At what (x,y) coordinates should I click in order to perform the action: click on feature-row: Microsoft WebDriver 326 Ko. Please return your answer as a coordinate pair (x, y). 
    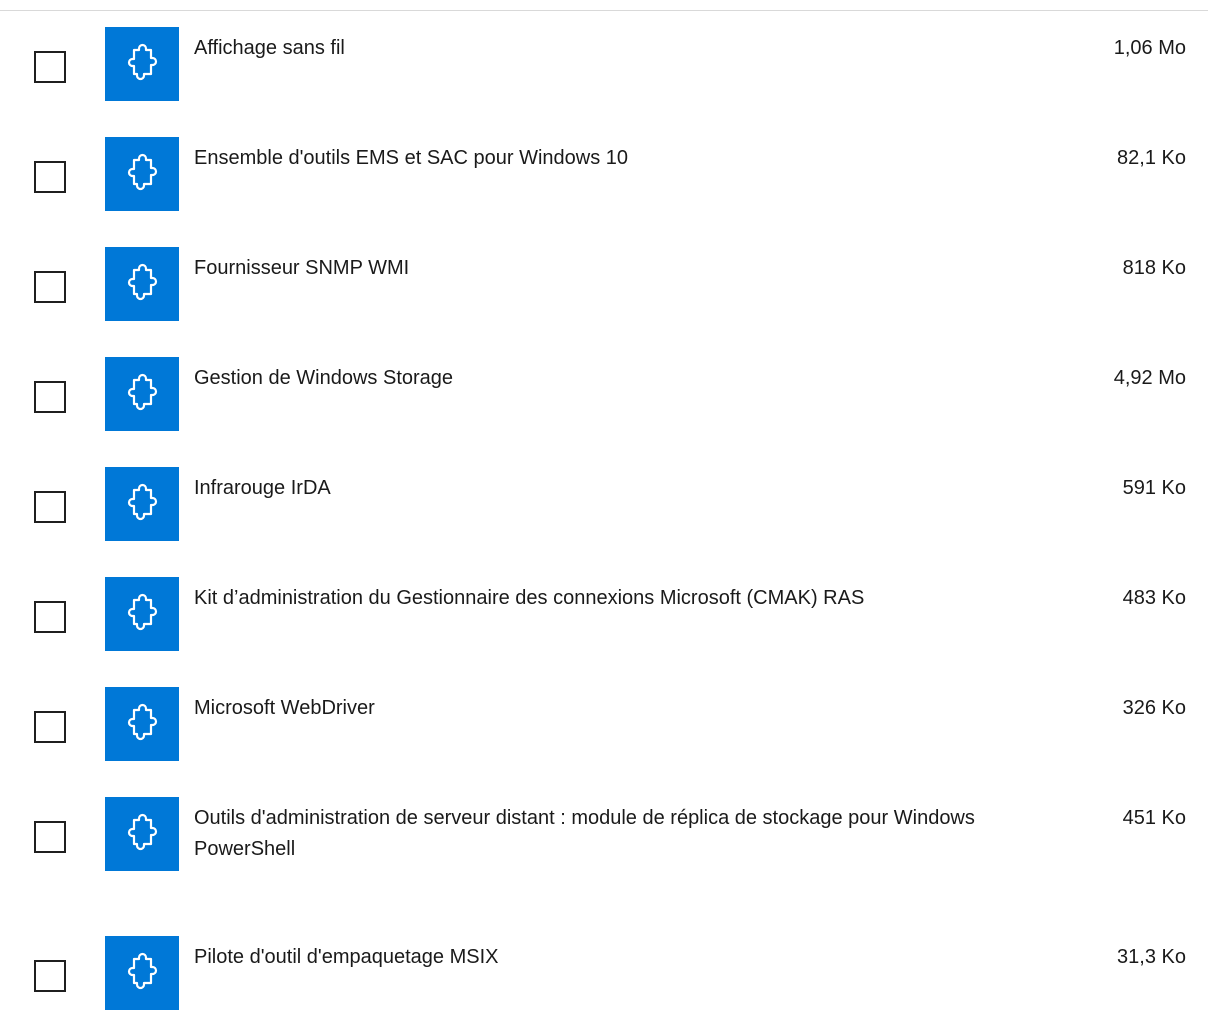
    Looking at the image, I should click on (604, 737).